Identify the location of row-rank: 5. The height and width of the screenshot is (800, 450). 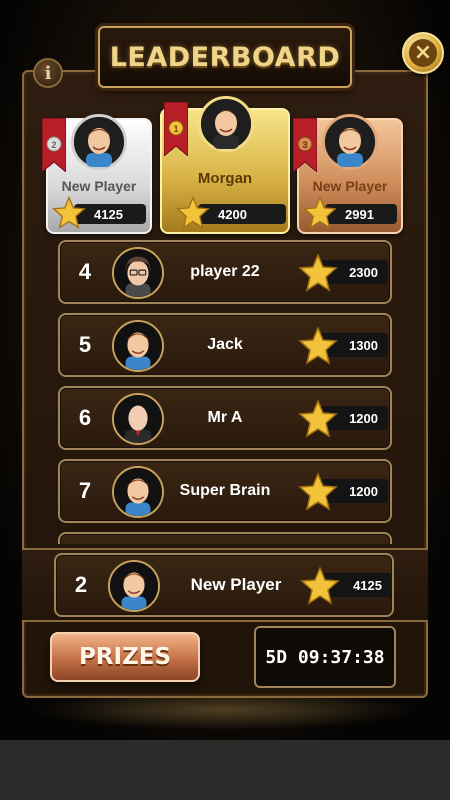
(85, 344).